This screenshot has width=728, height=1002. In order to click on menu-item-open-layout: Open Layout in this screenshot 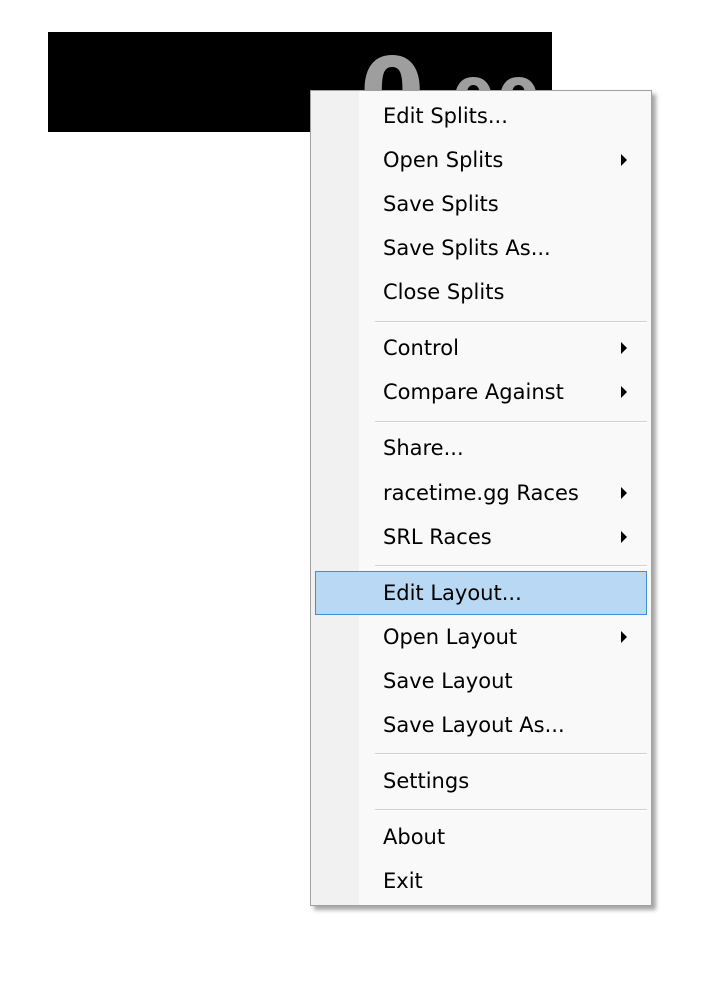, I will do `click(481, 637)`.